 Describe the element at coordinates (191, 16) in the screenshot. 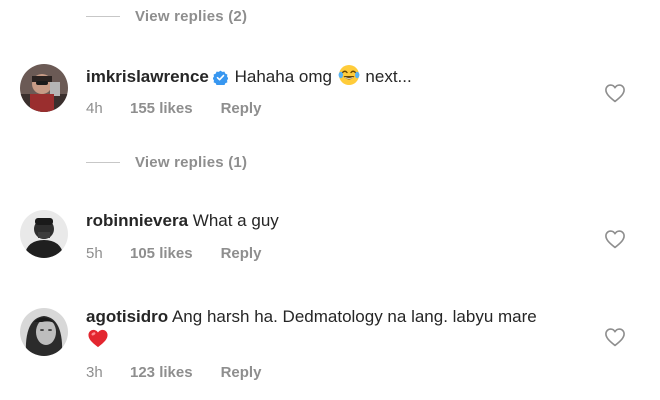

I see `view-replies-label: View replies (2)` at that location.